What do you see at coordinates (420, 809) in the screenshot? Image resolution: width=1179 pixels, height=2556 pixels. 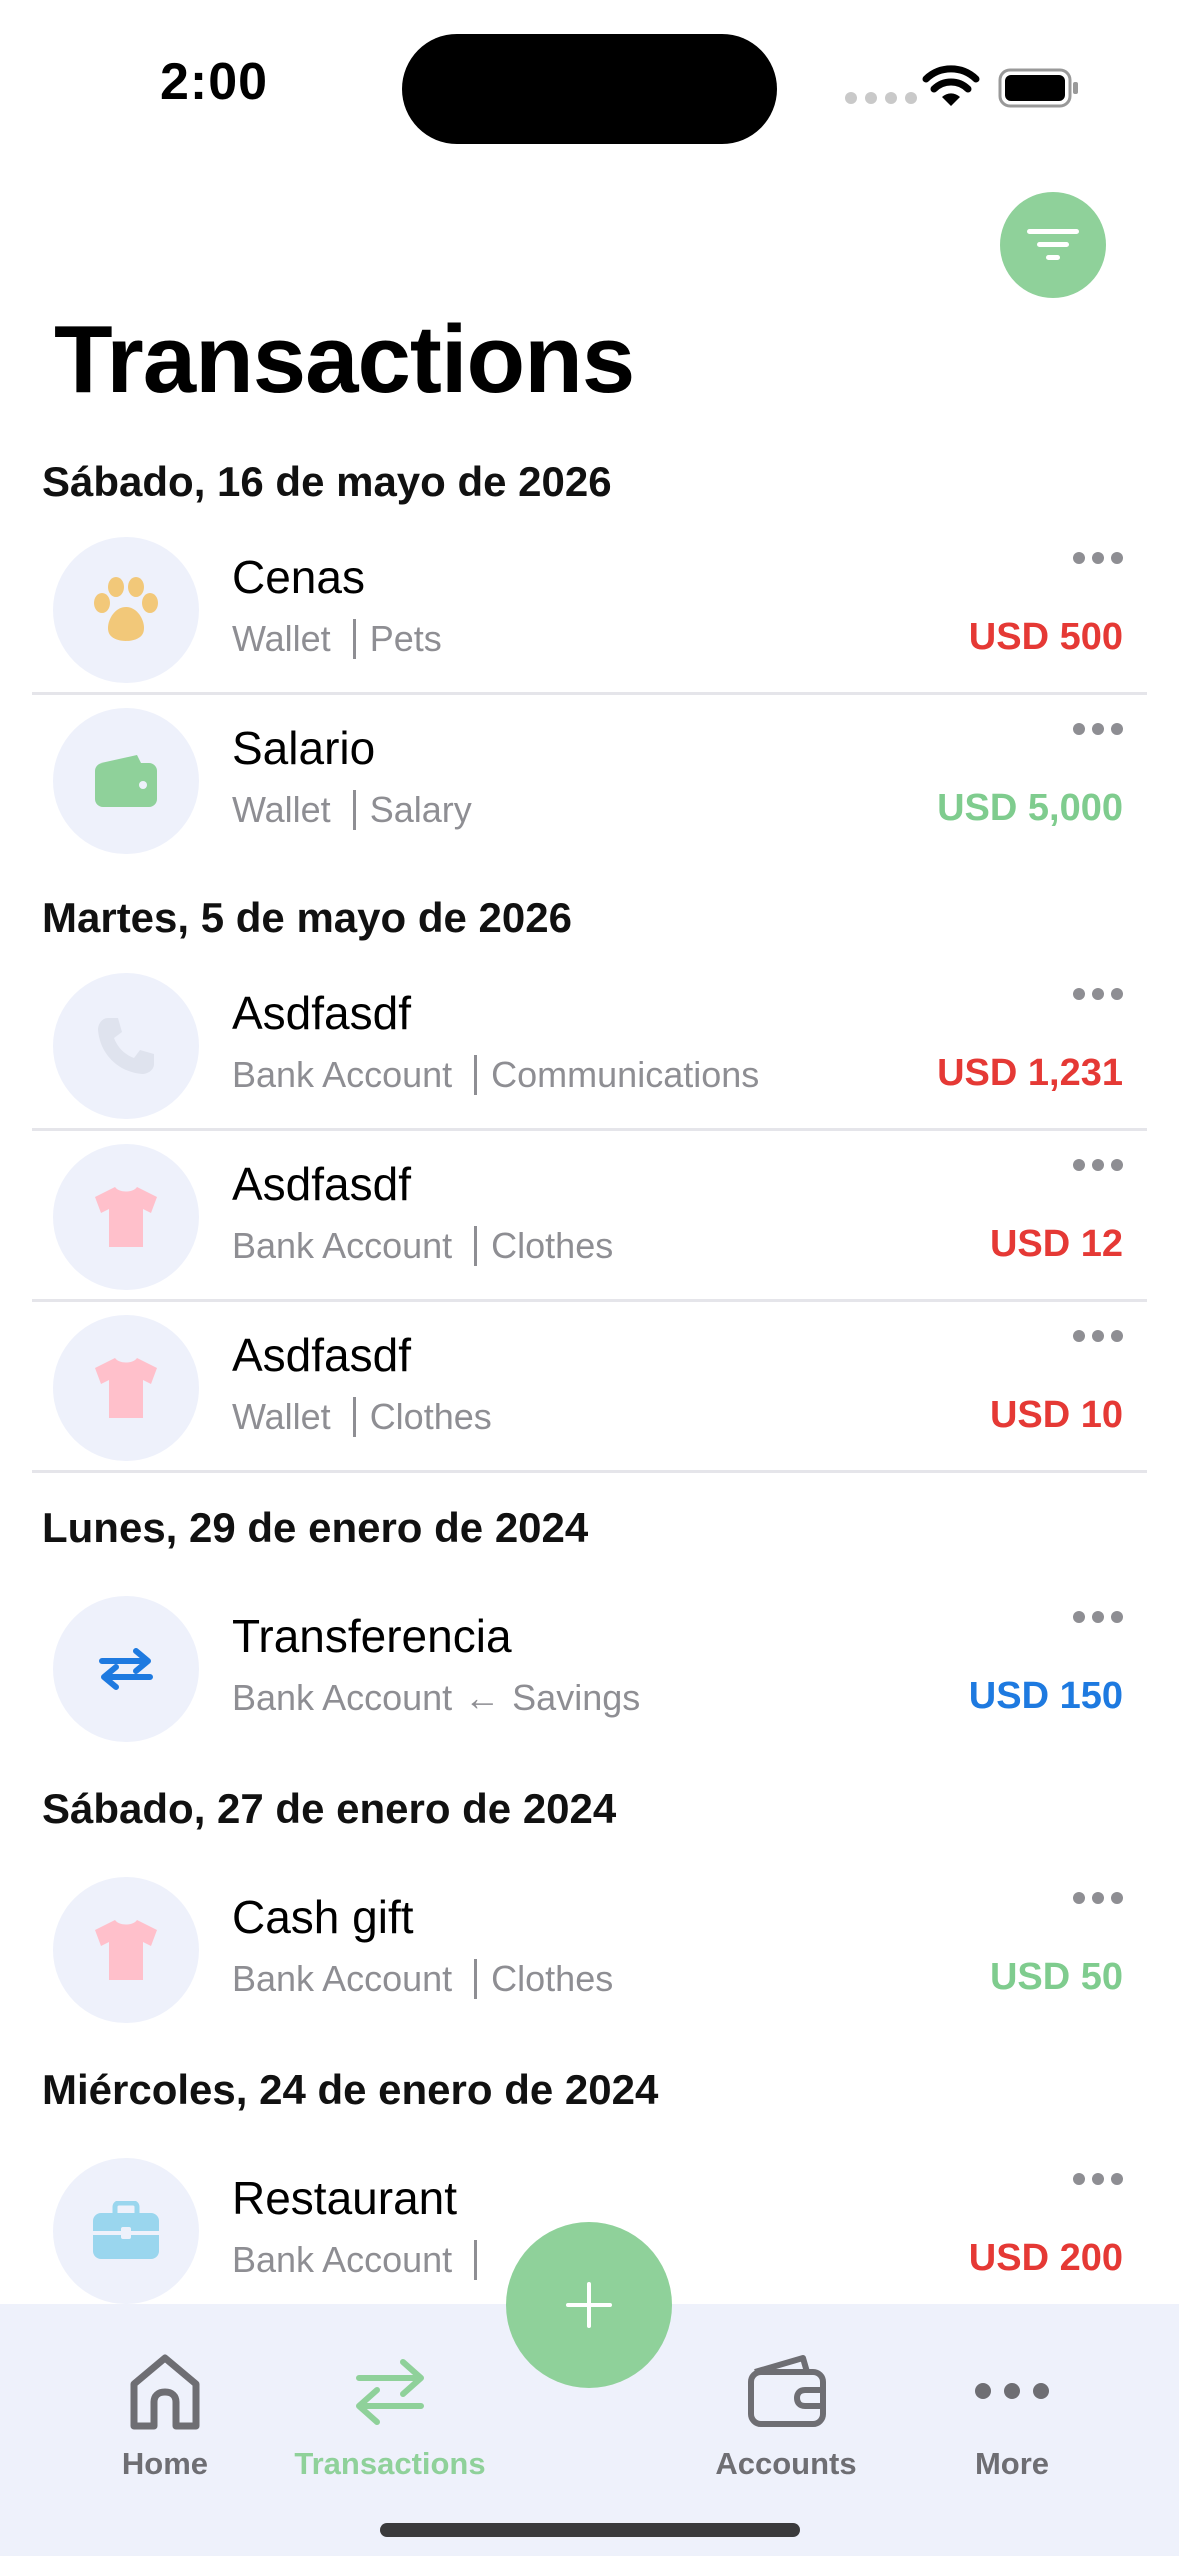 I see `category-name: Salary` at bounding box center [420, 809].